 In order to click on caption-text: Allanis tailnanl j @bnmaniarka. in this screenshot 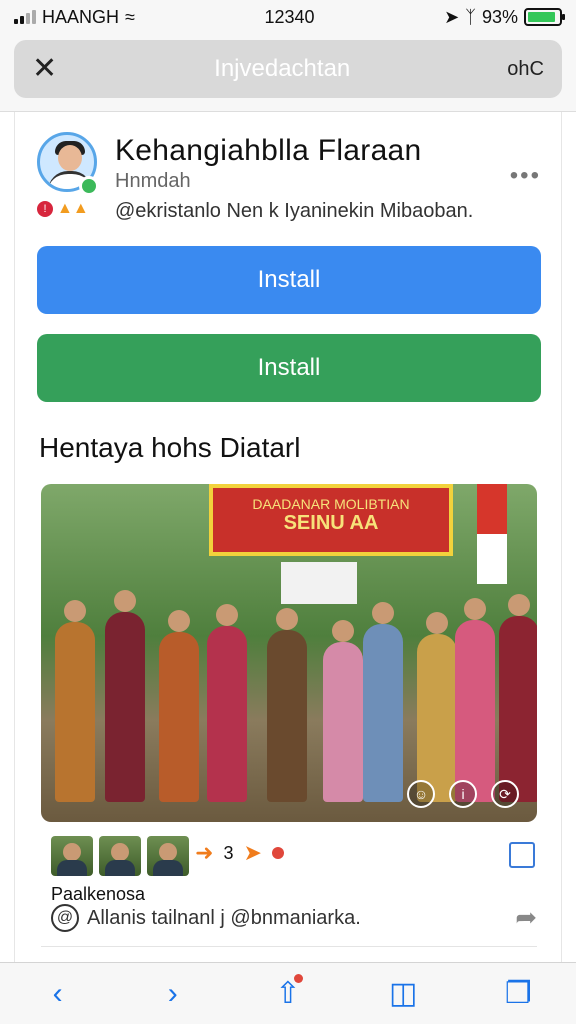, I will do `click(224, 917)`.